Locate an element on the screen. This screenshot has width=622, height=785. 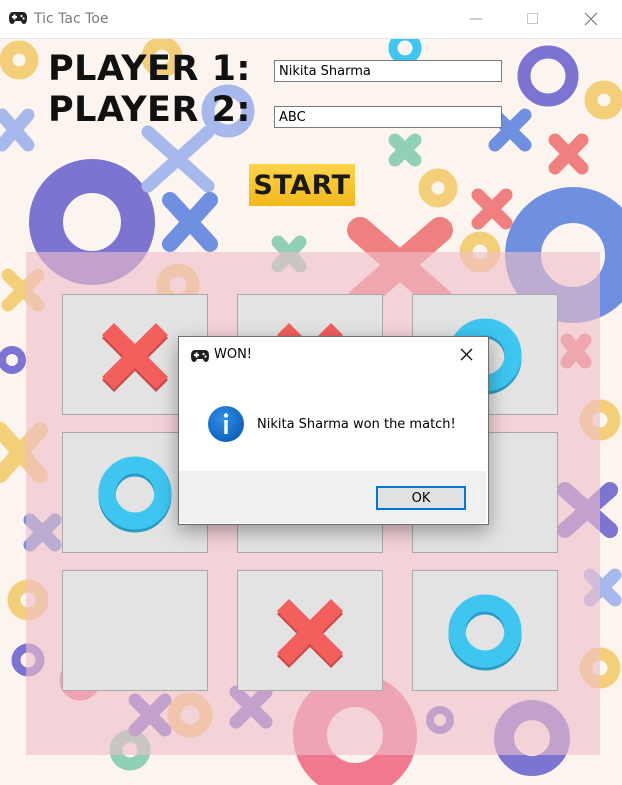
ok-button: OK is located at coordinates (421, 498).